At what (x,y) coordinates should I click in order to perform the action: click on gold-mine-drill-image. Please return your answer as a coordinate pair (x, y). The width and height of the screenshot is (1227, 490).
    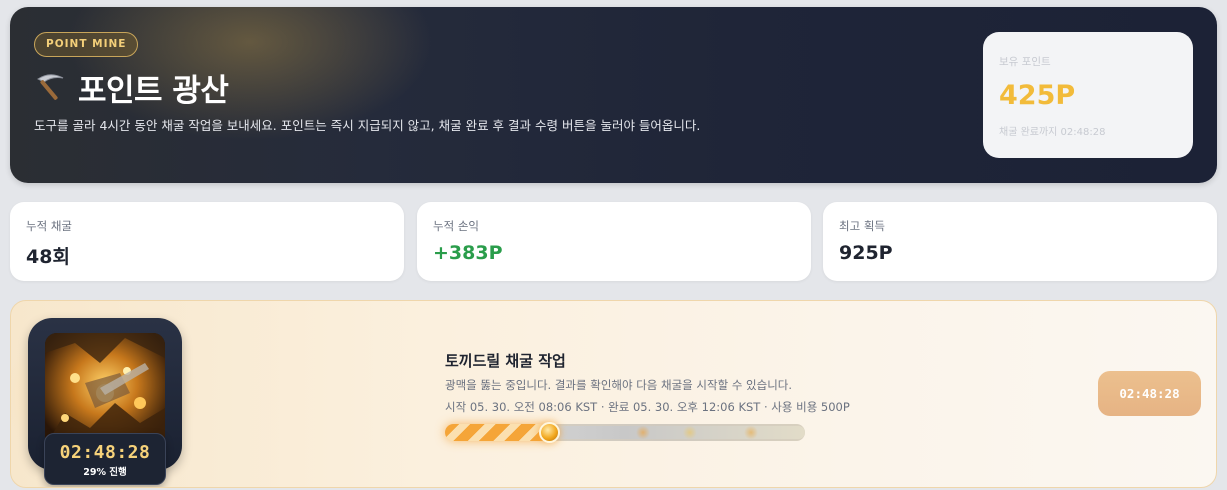
    Looking at the image, I should click on (105, 390).